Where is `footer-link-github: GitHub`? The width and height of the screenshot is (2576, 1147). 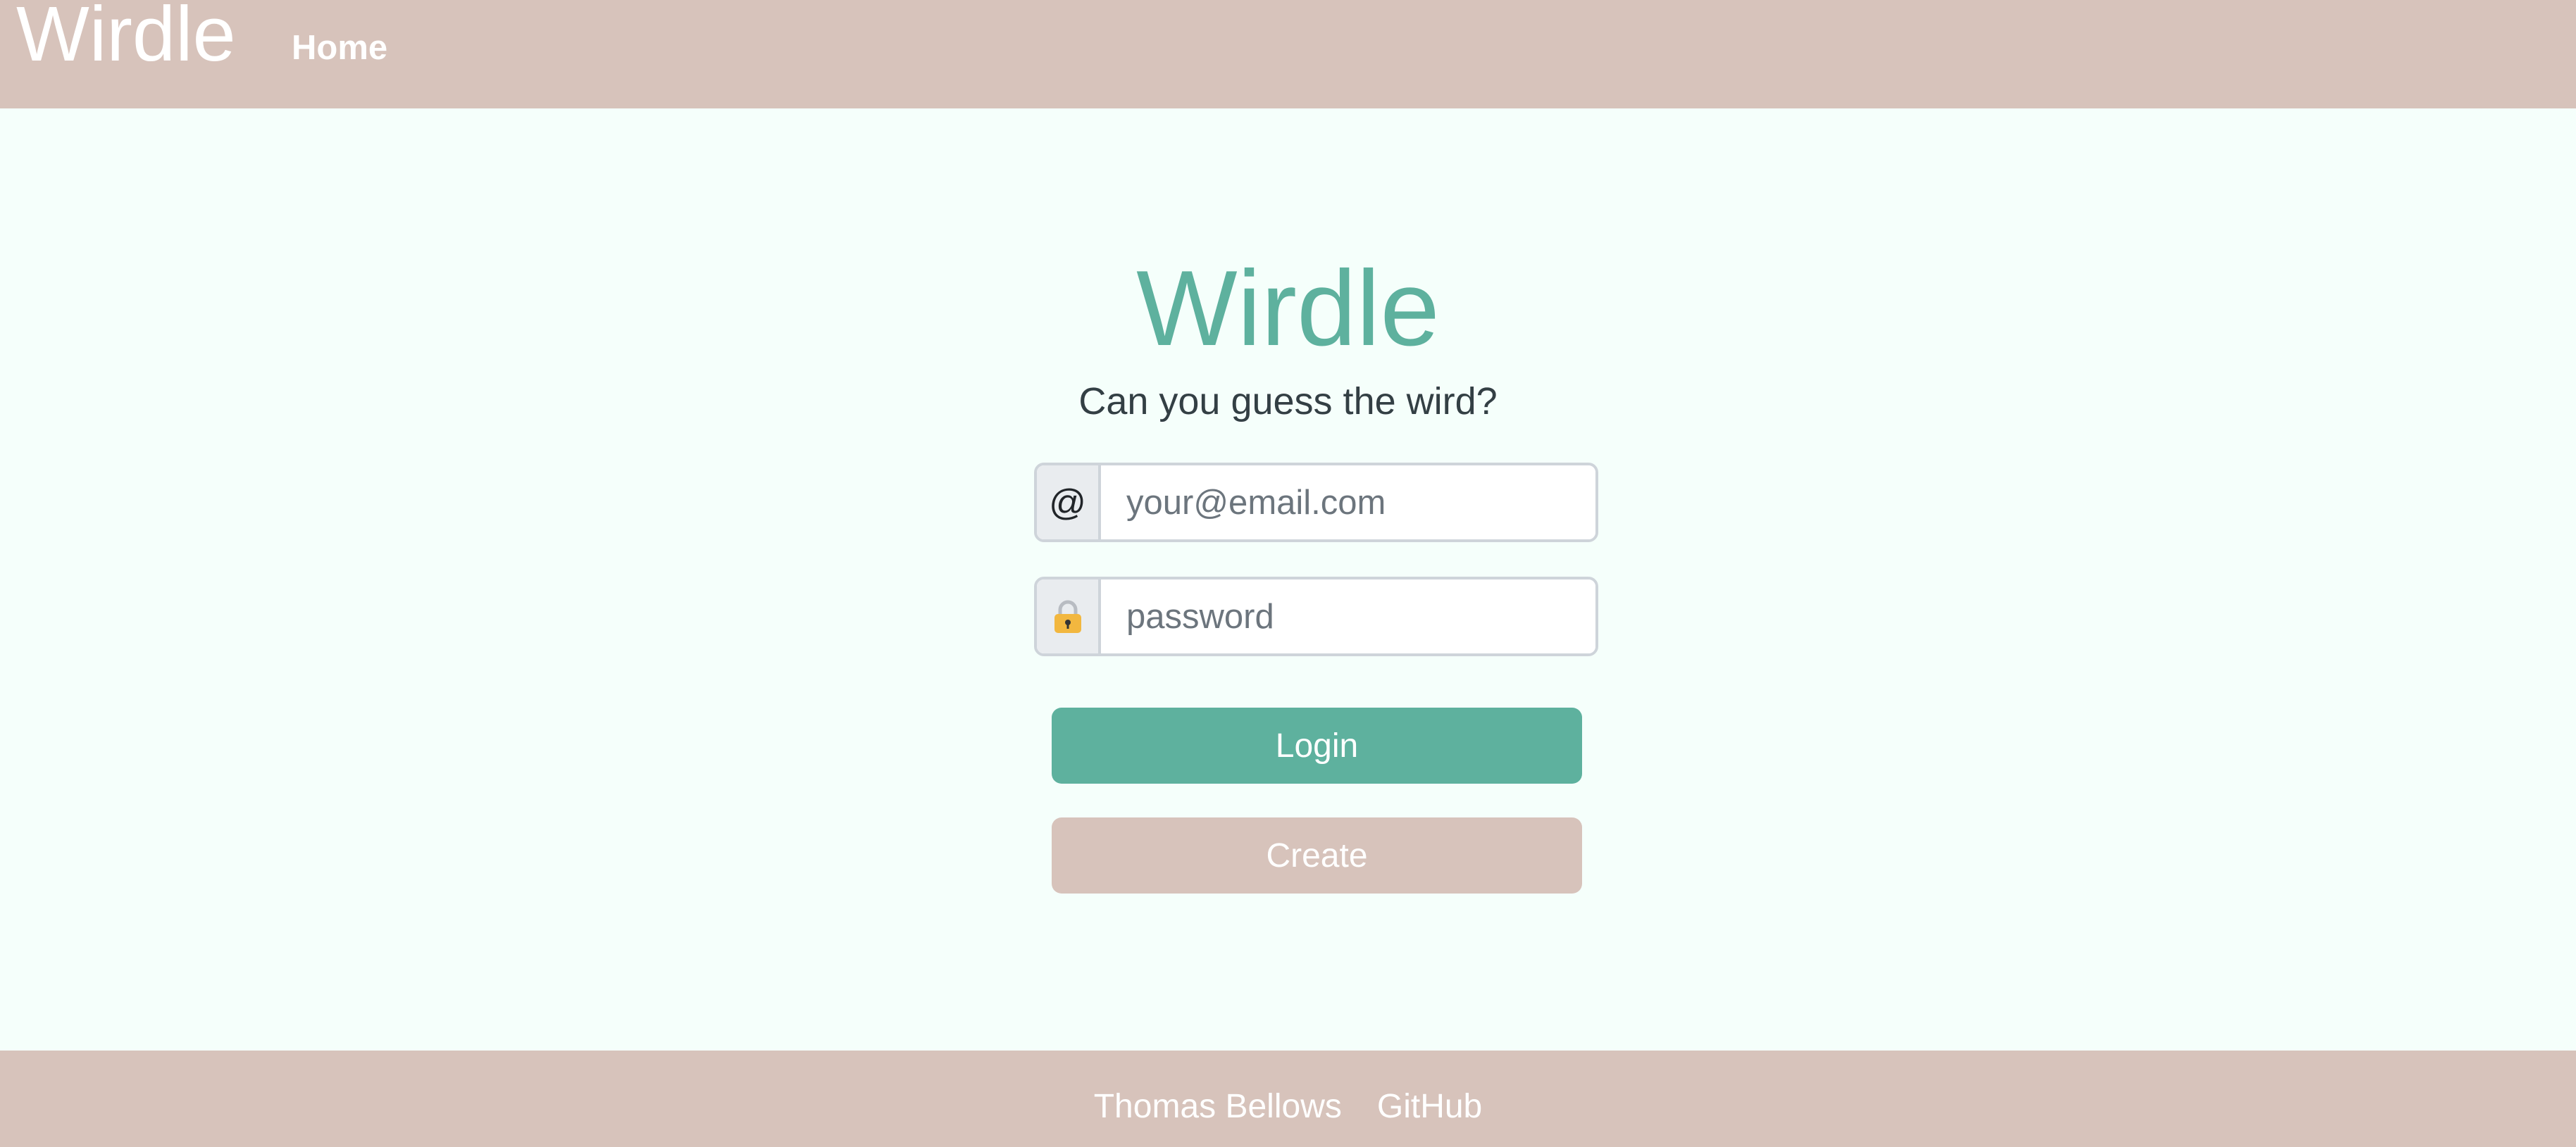 footer-link-github: GitHub is located at coordinates (1429, 1106).